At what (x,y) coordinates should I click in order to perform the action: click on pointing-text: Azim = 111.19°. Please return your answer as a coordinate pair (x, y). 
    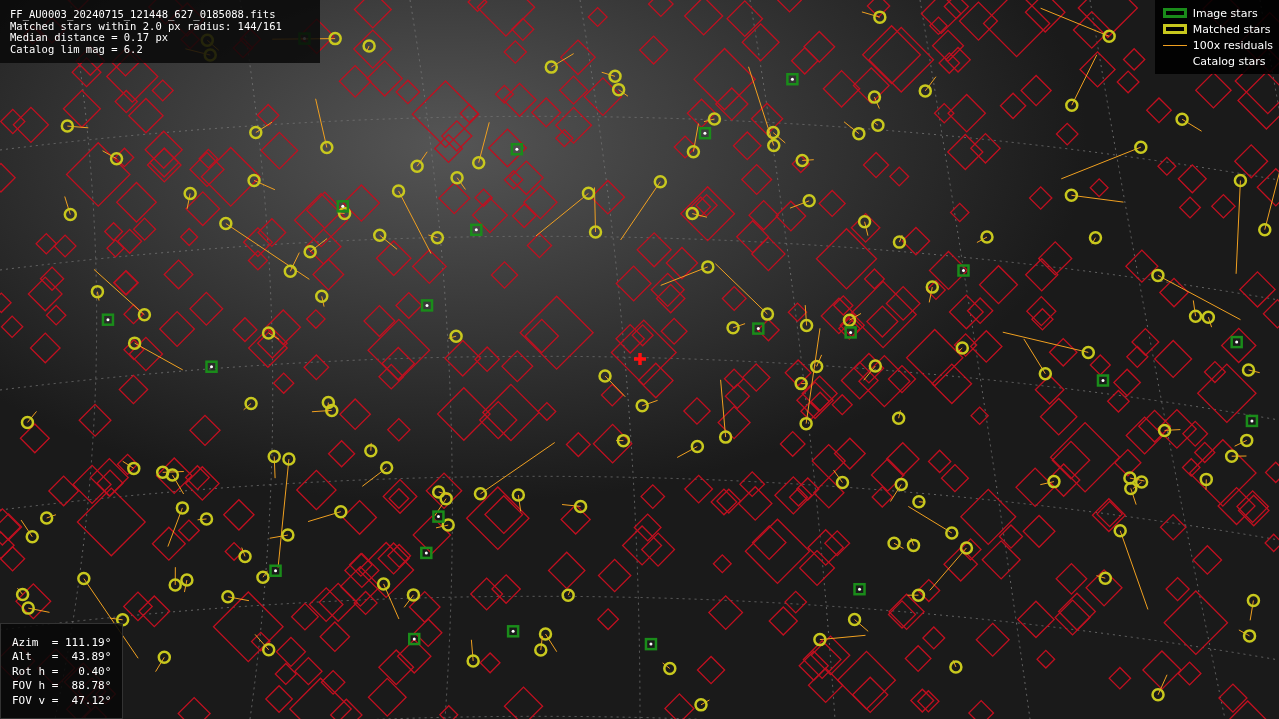
    Looking at the image, I should click on (61, 642).